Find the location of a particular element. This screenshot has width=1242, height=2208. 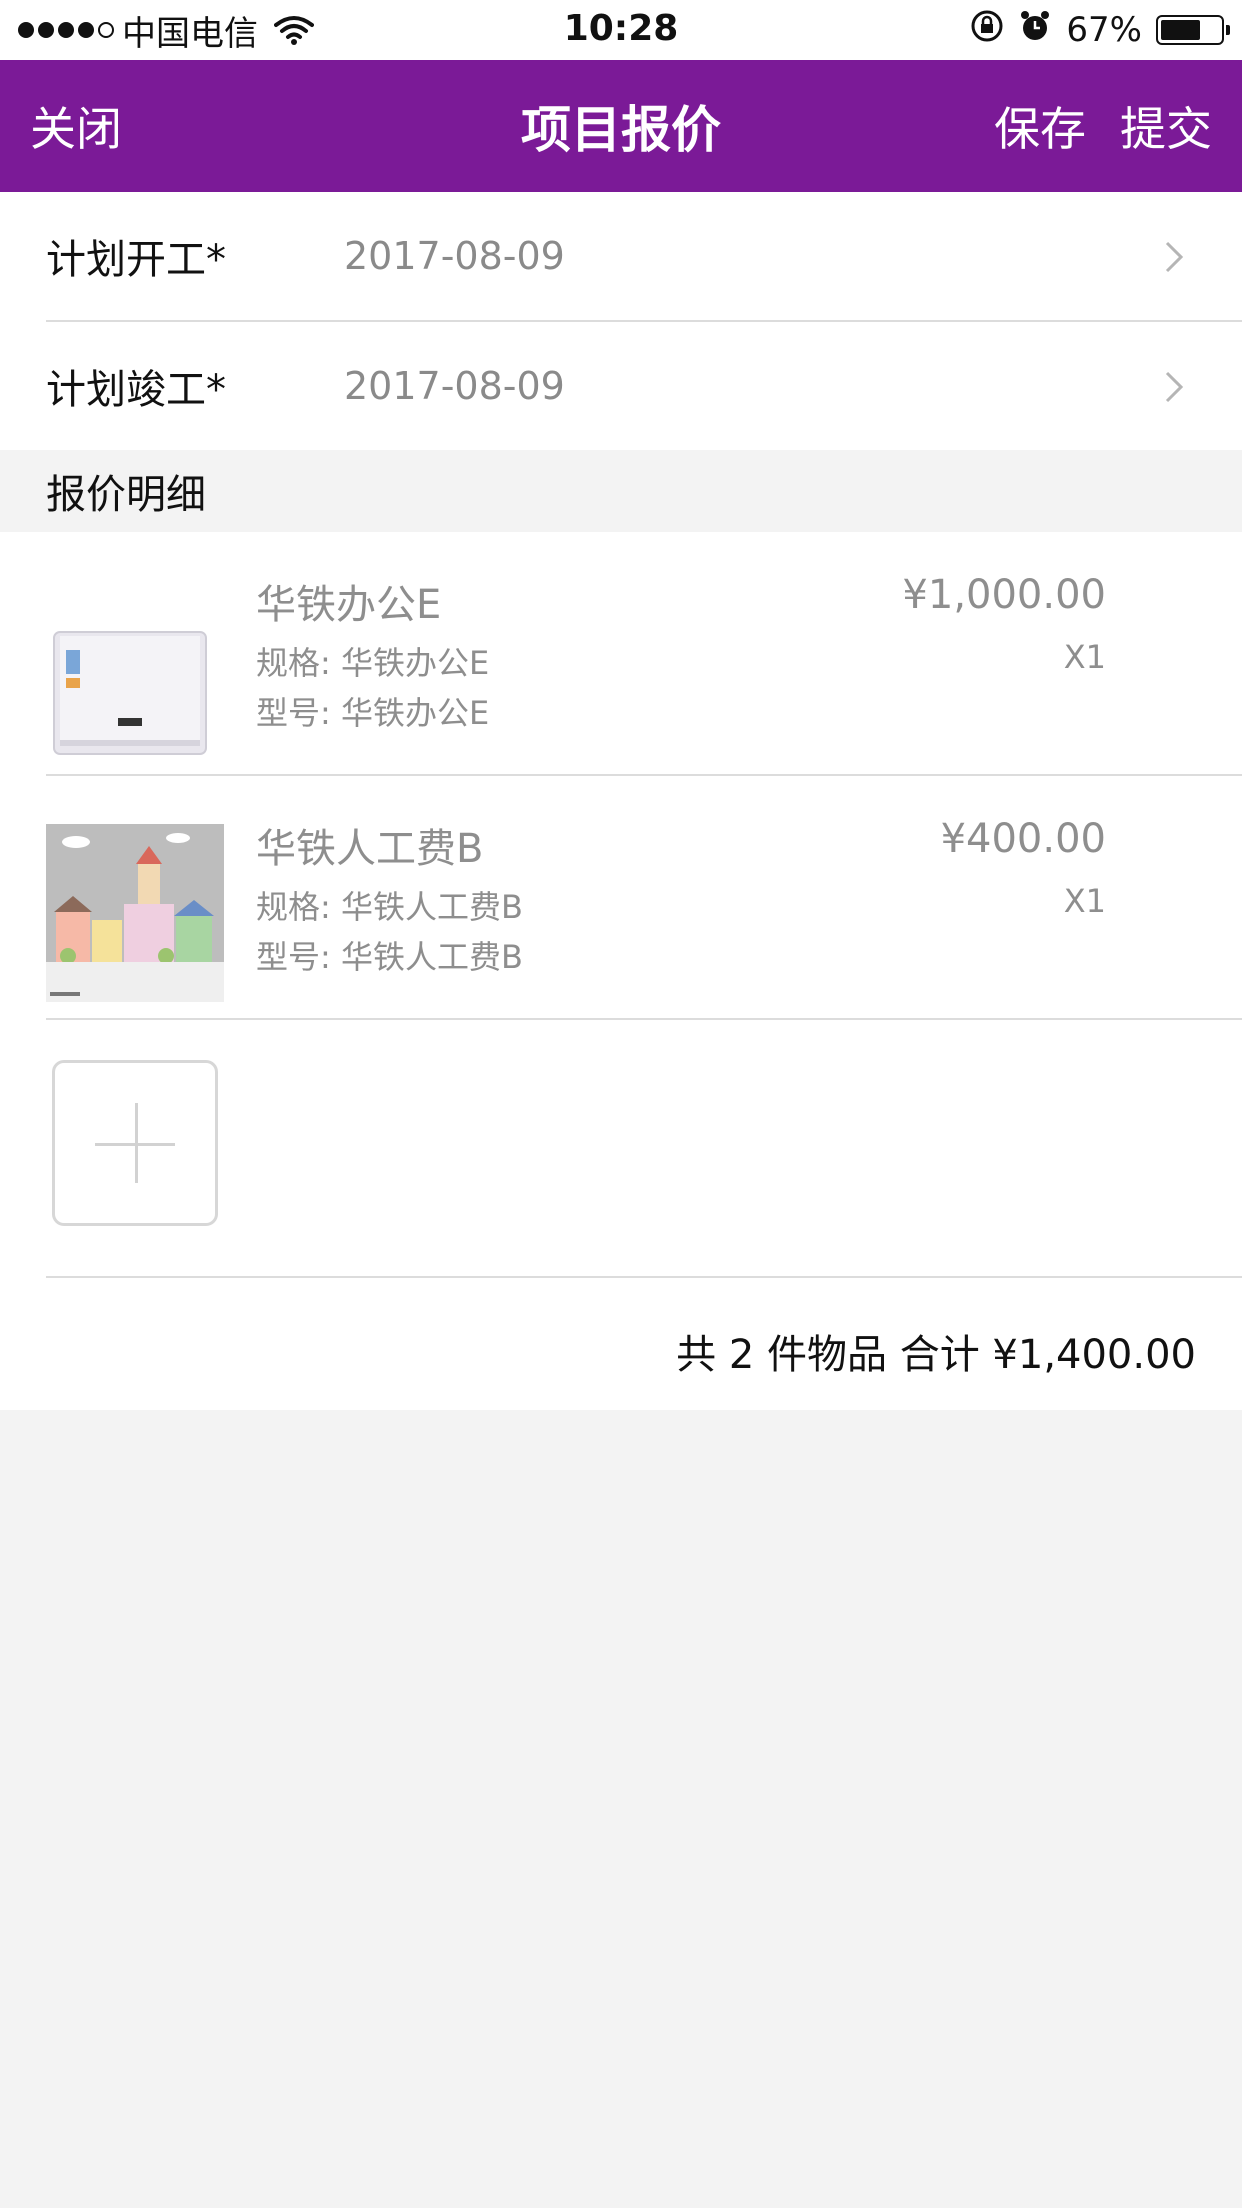

planned-end-label: 计划竣工* is located at coordinates (136, 390).